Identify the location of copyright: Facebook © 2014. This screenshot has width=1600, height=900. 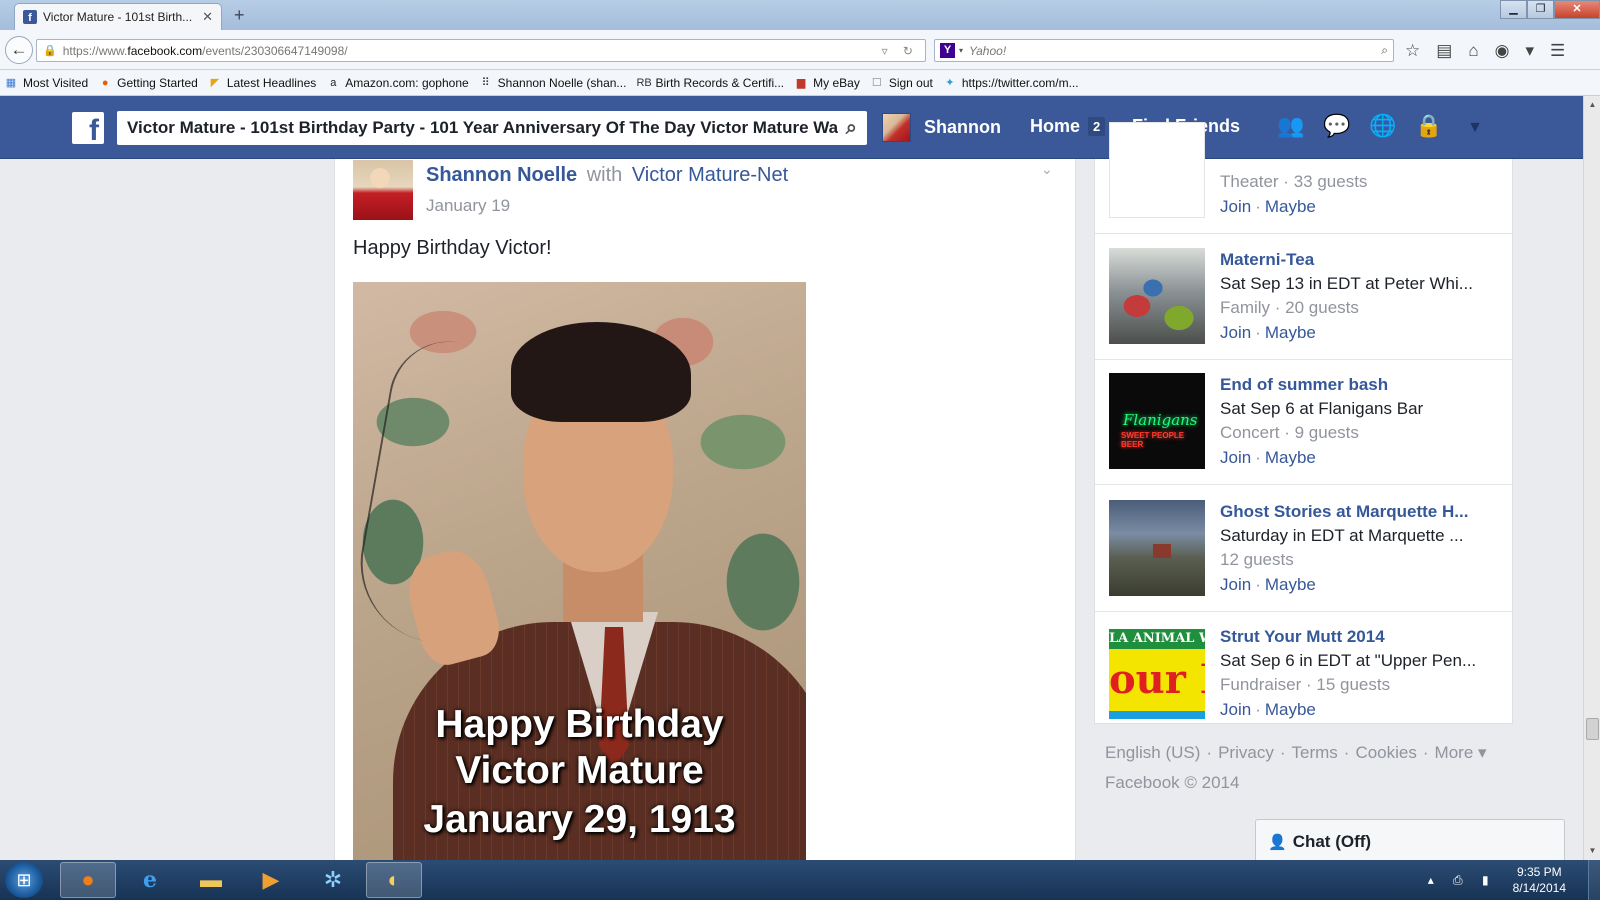
(1172, 782).